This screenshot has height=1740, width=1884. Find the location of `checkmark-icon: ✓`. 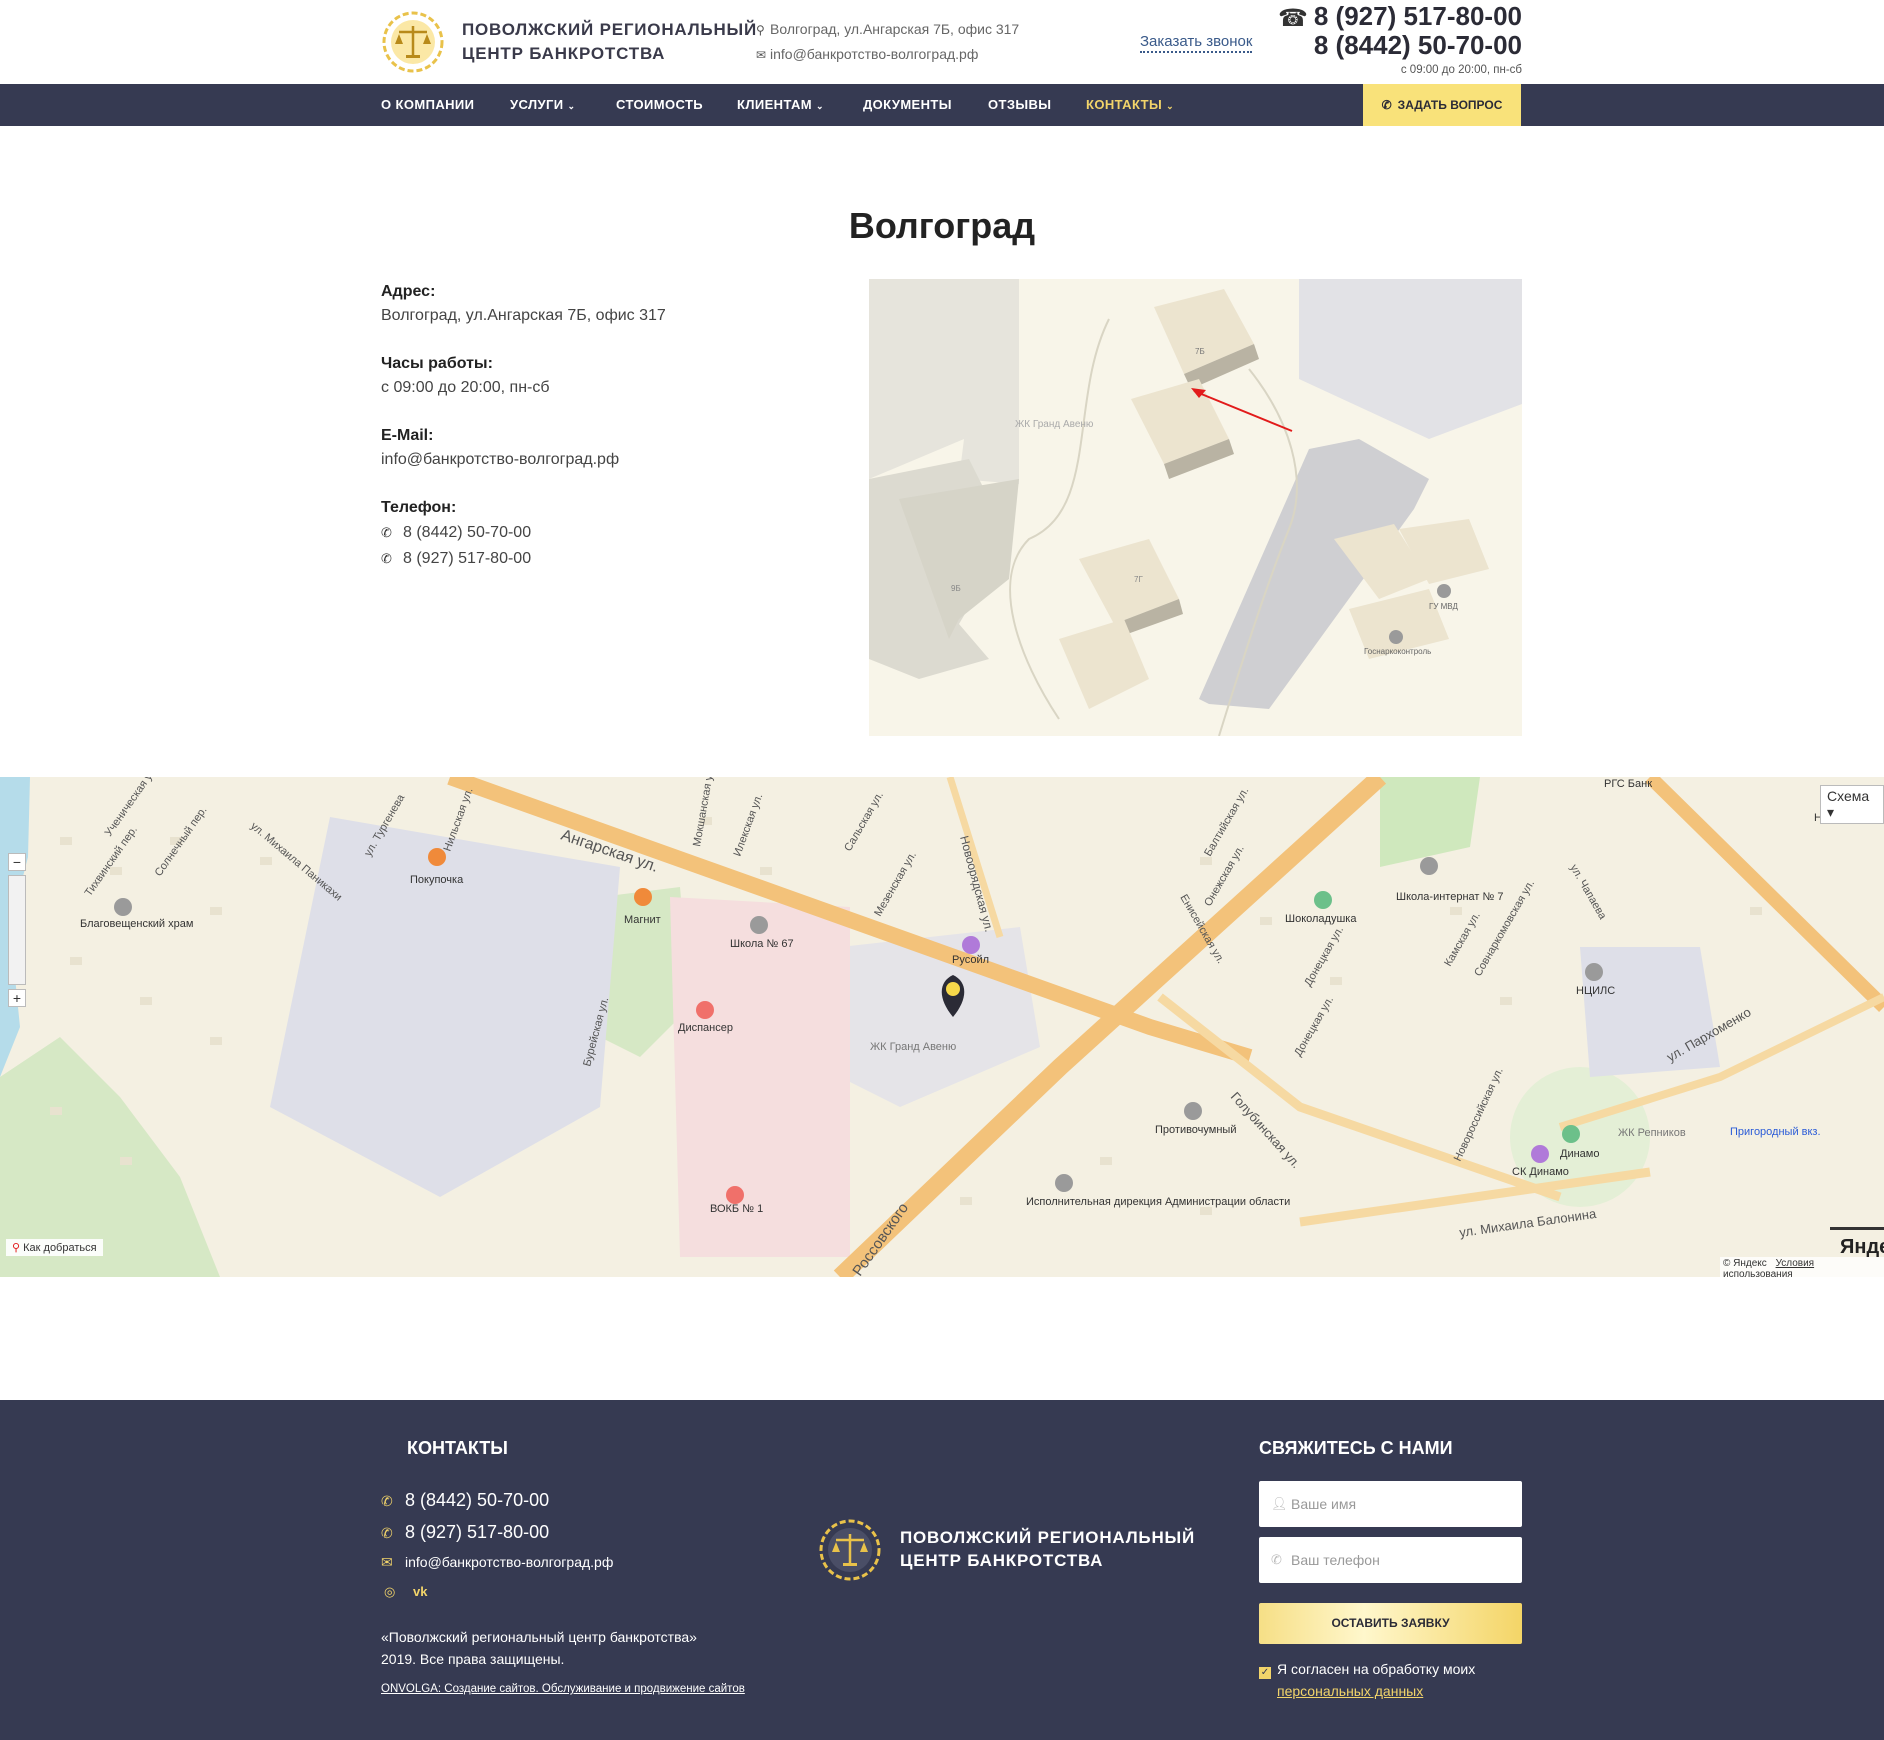

checkmark-icon: ✓ is located at coordinates (1265, 1673).